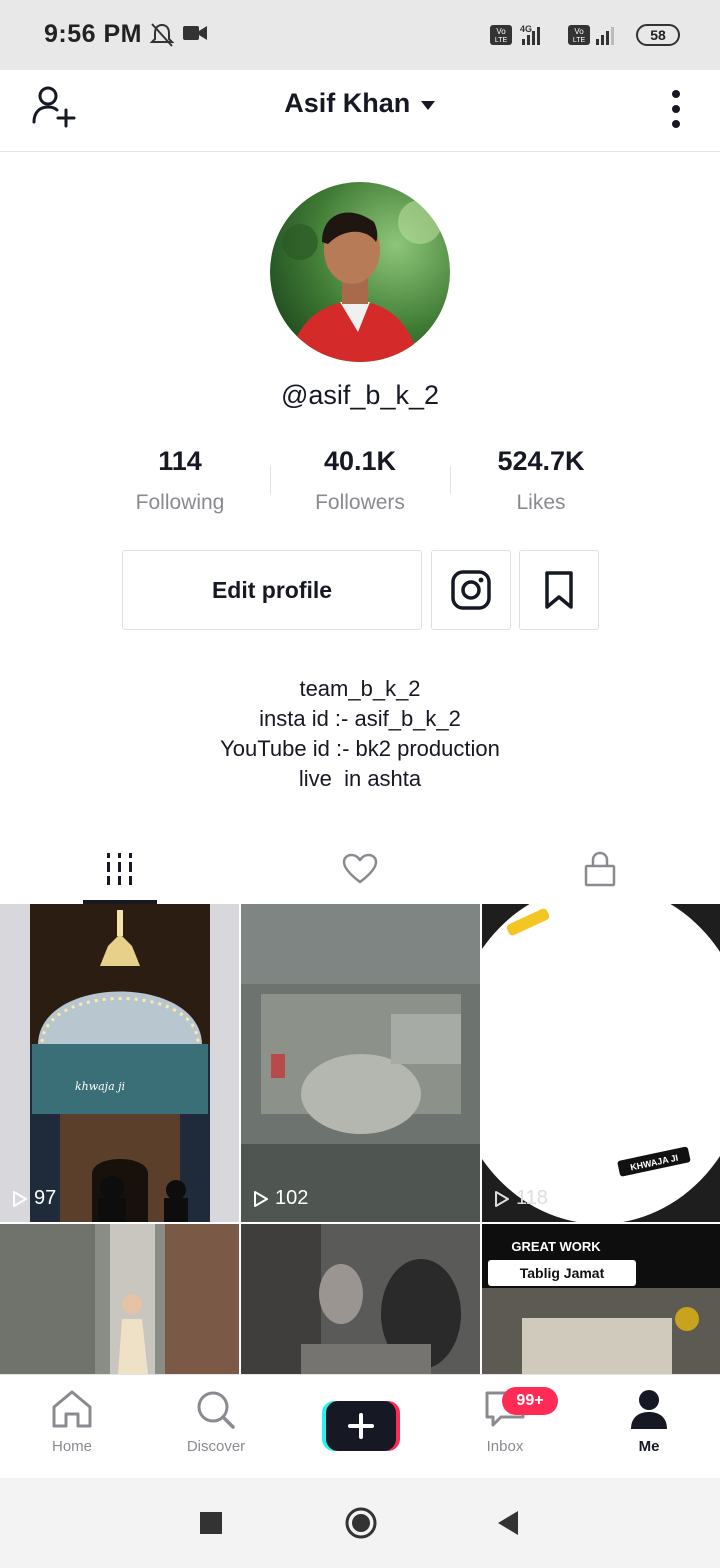 The image size is (720, 1568). What do you see at coordinates (45, 1198) in the screenshot?
I see `view-count-value: 97` at bounding box center [45, 1198].